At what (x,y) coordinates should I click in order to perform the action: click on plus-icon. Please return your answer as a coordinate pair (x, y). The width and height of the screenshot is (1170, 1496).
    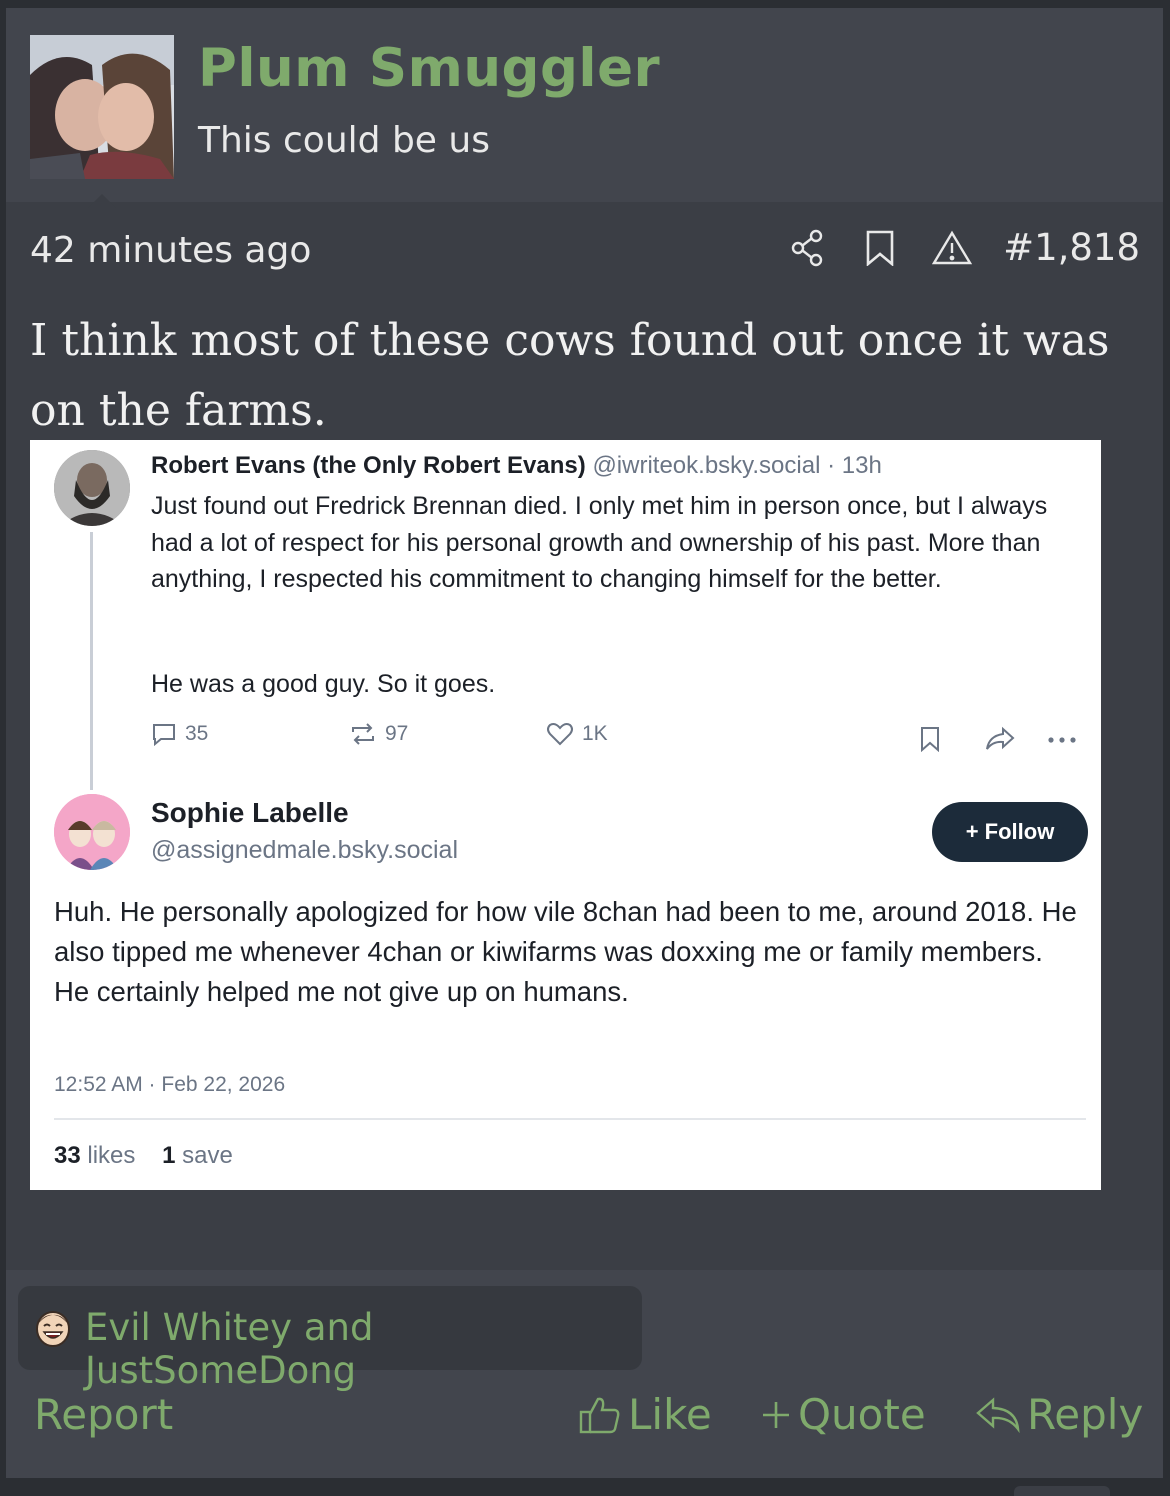
    Looking at the image, I should click on (776, 1414).